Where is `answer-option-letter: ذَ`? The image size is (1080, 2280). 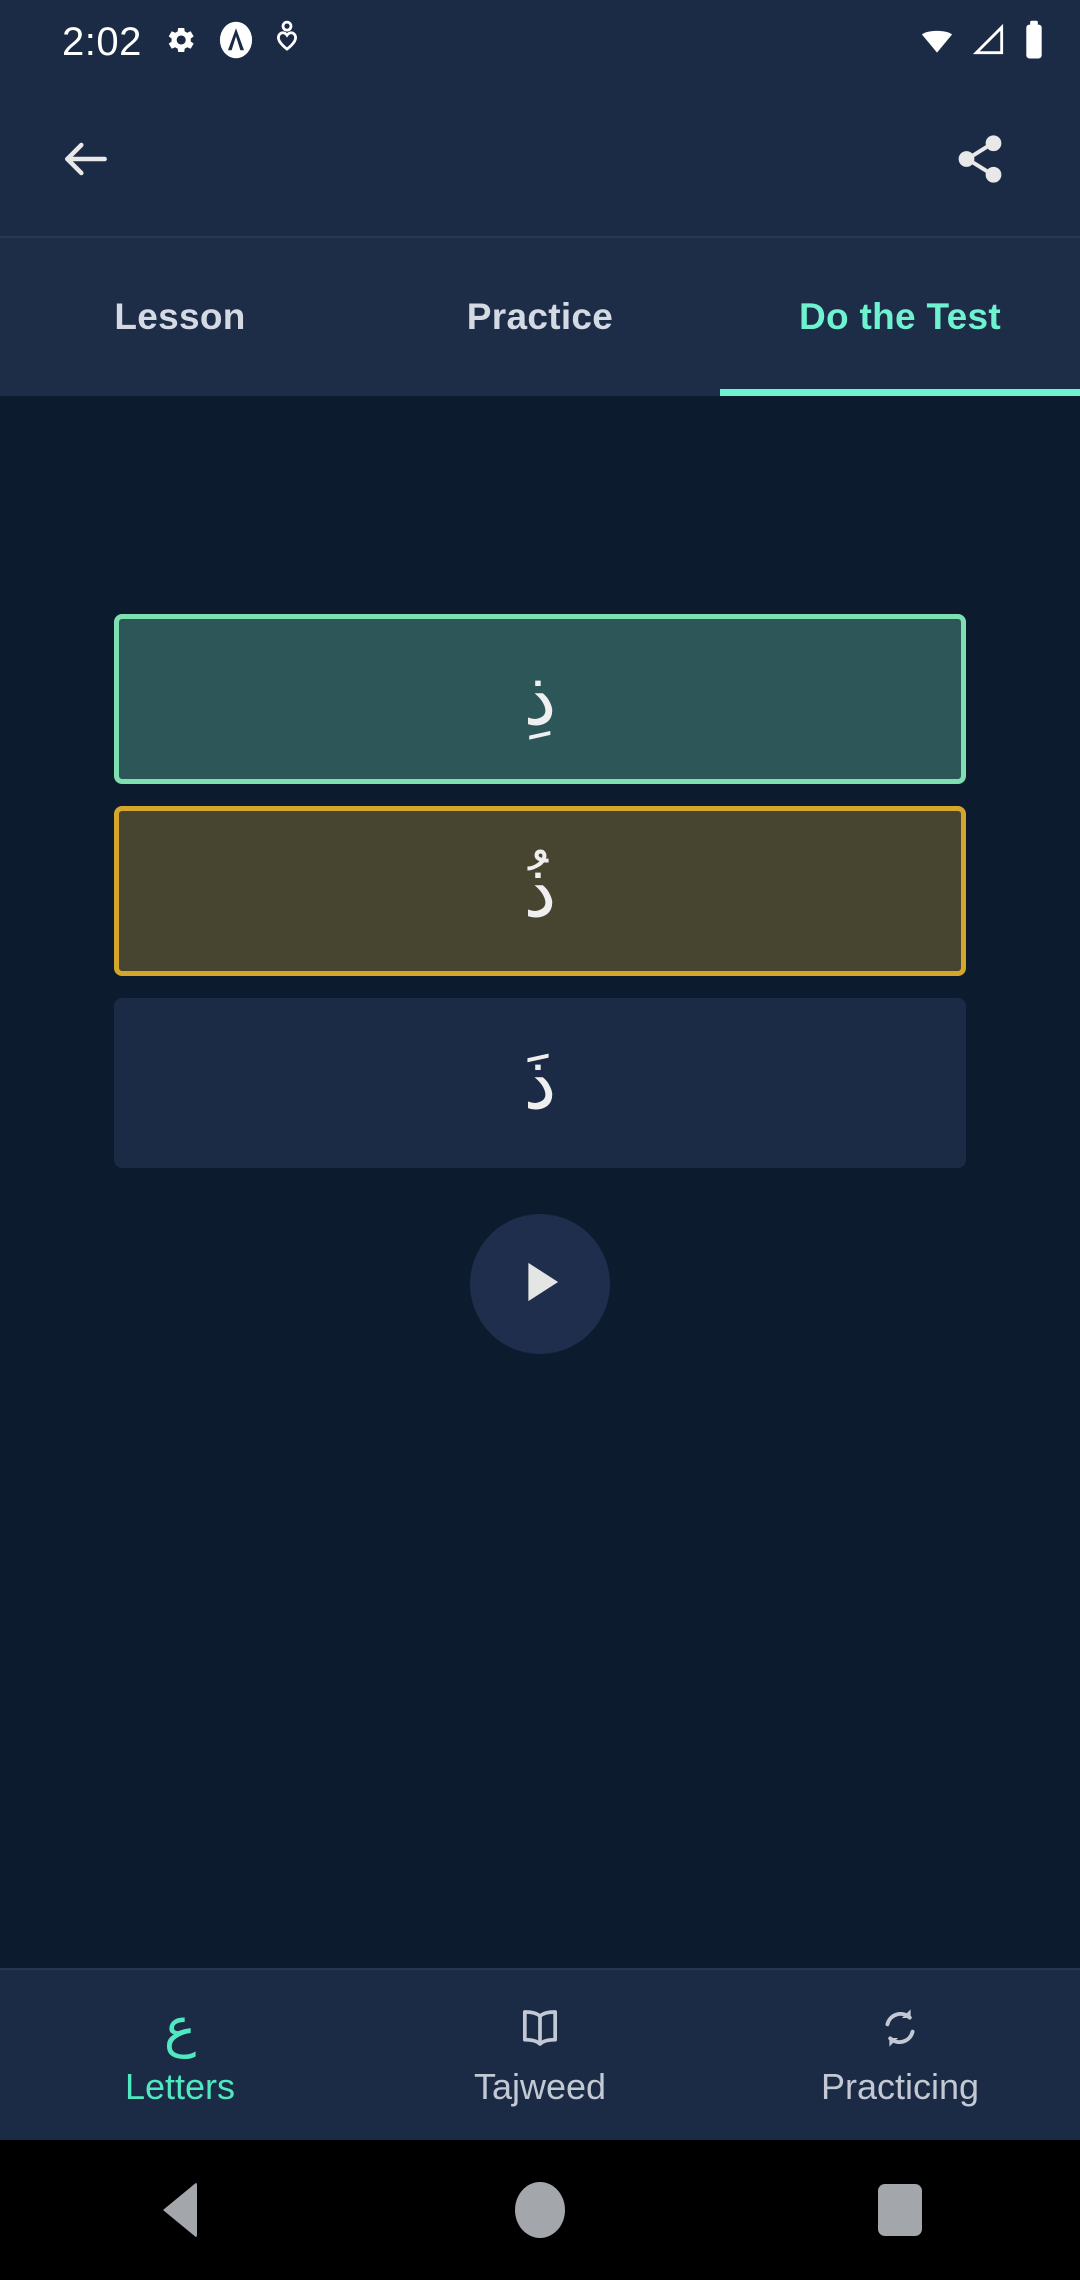 answer-option-letter: ذَ is located at coordinates (540, 1082).